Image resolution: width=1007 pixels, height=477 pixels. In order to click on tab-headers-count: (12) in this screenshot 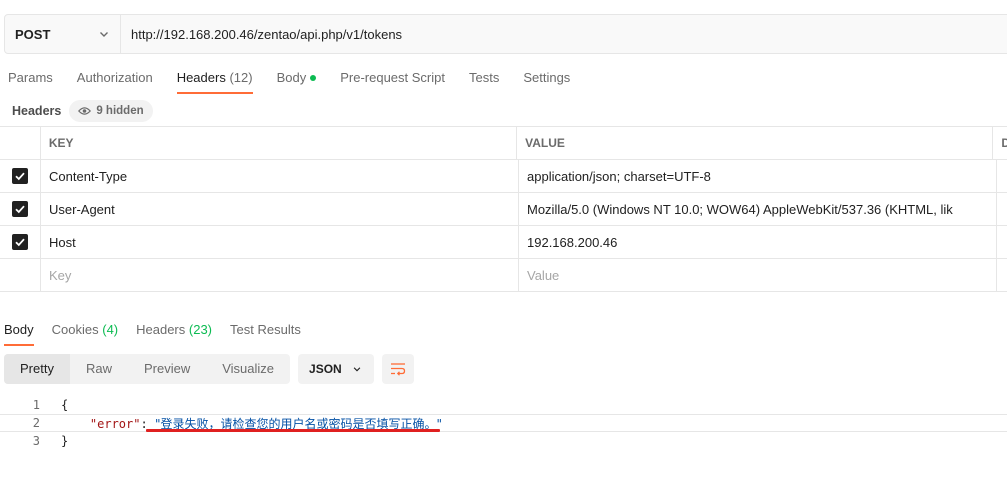, I will do `click(241, 77)`.